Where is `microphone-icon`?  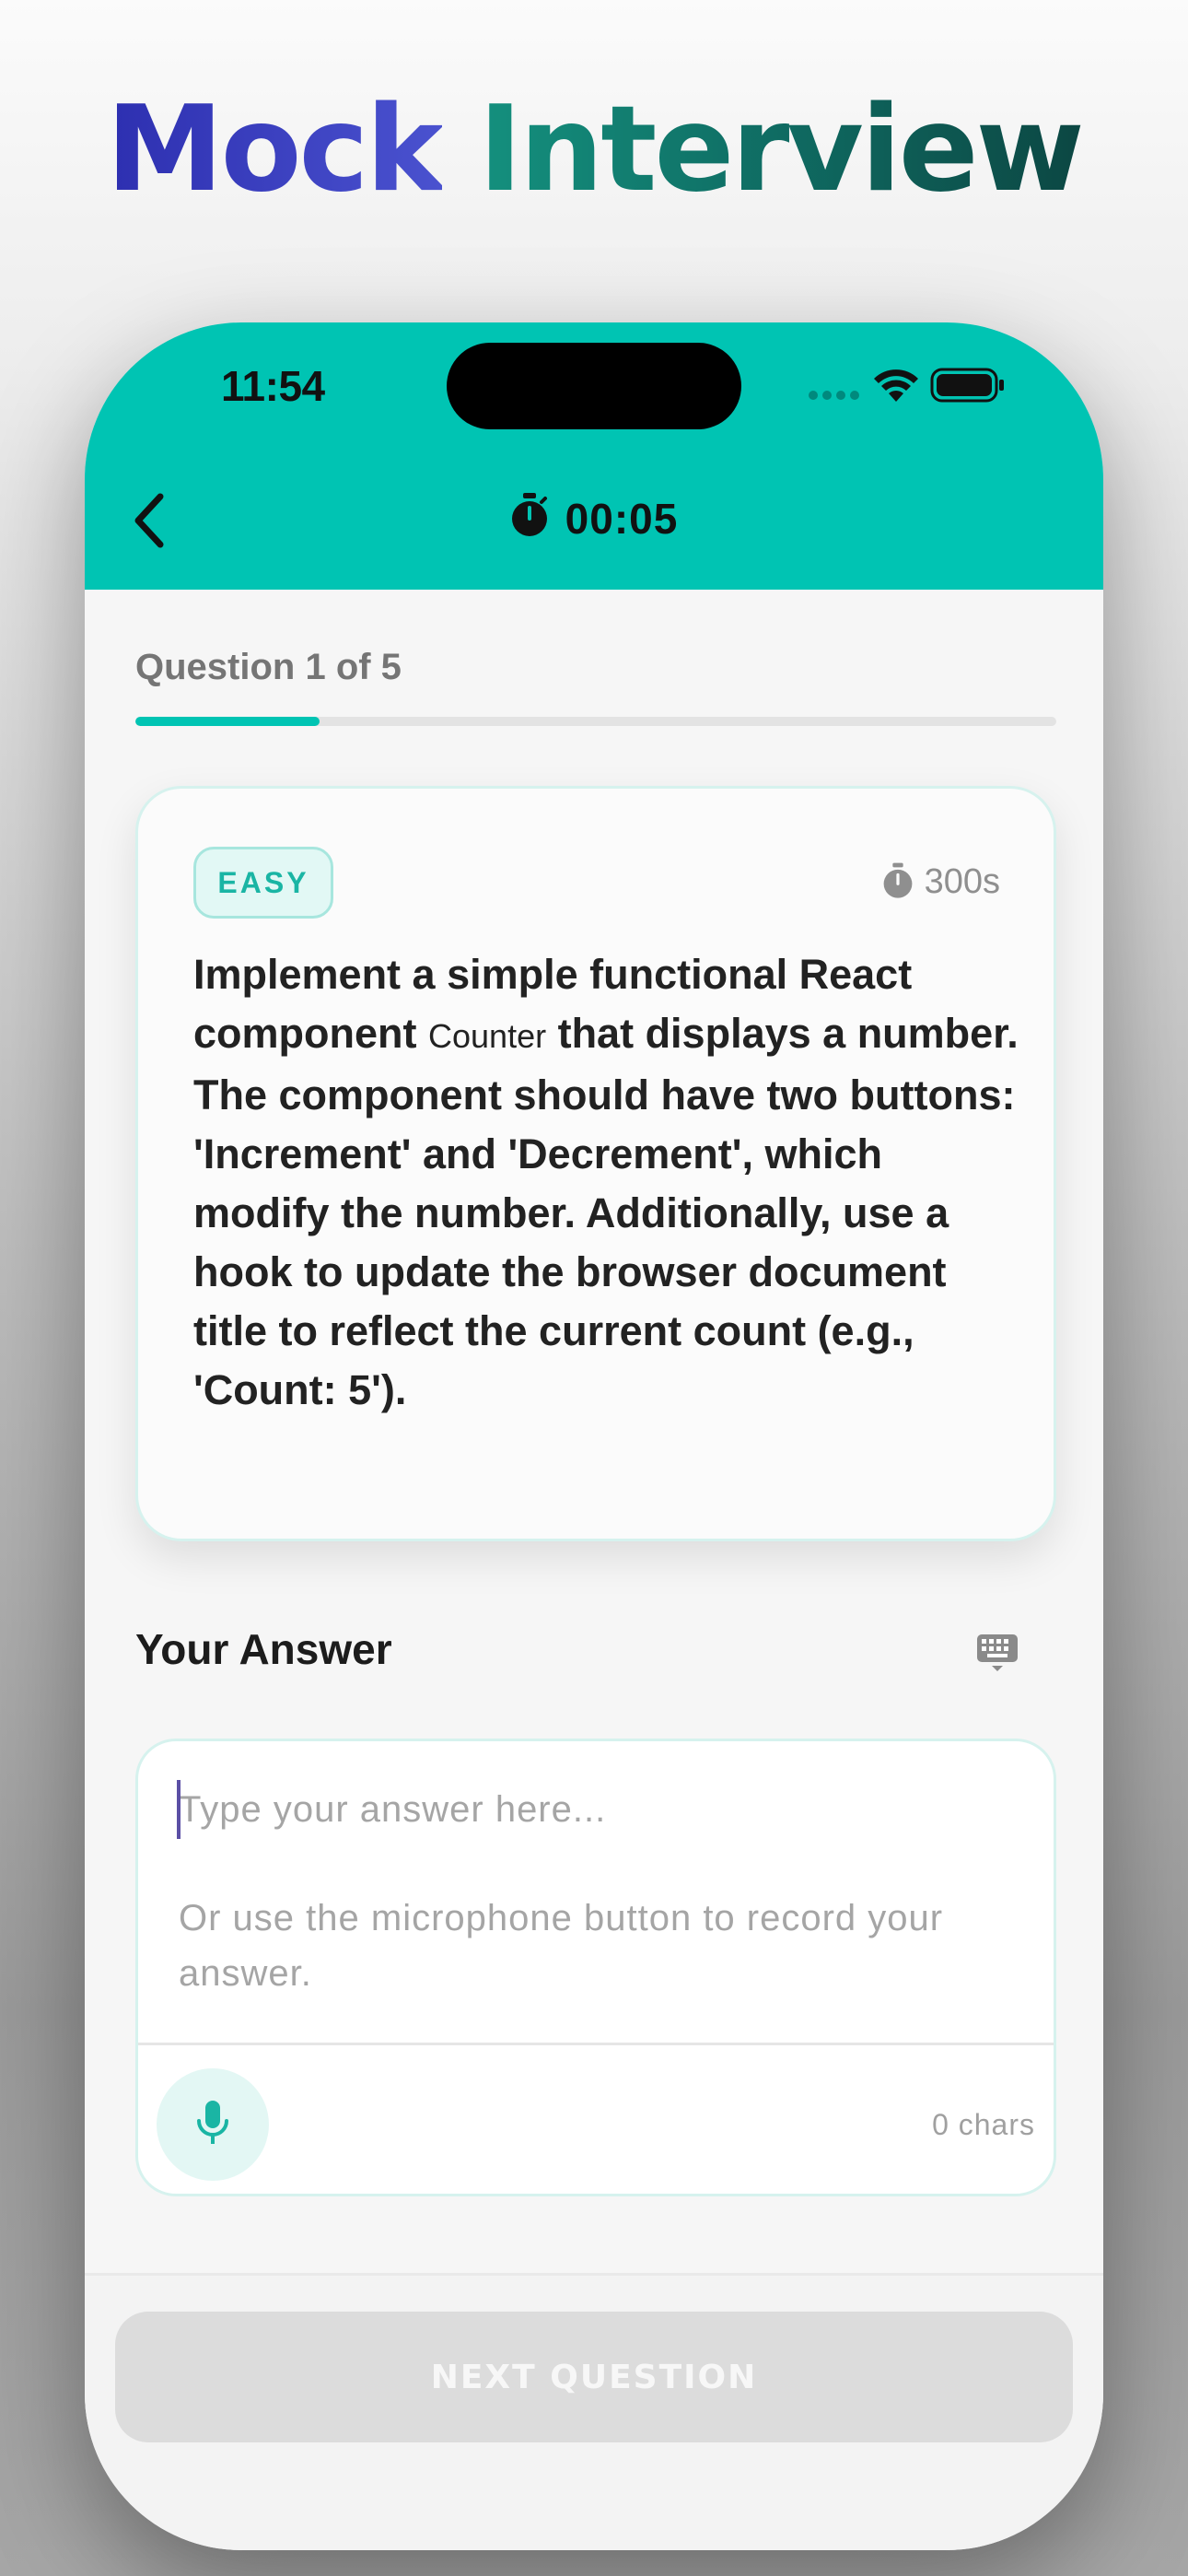 microphone-icon is located at coordinates (212, 2122).